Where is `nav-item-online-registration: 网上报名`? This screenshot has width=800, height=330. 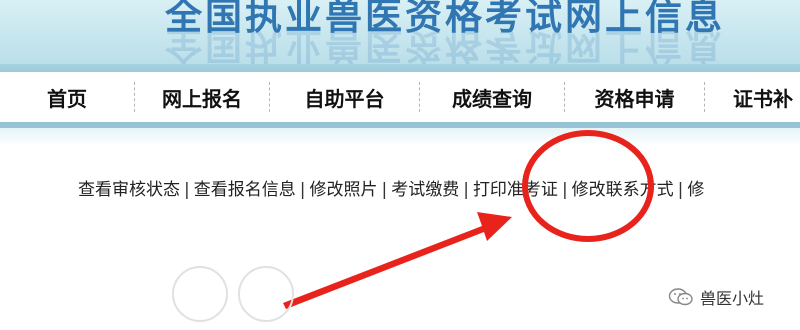 nav-item-online-registration: 网上报名 is located at coordinates (202, 97).